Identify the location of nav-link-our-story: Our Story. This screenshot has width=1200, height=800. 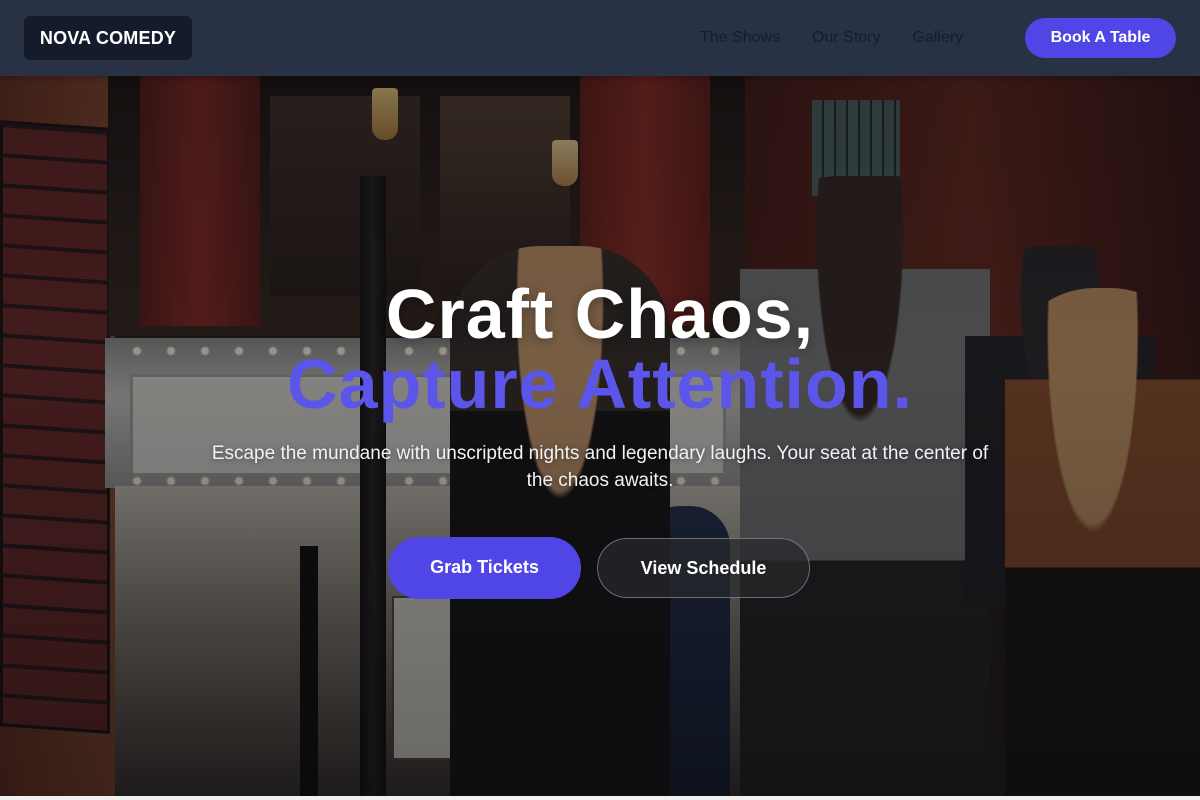
(846, 38).